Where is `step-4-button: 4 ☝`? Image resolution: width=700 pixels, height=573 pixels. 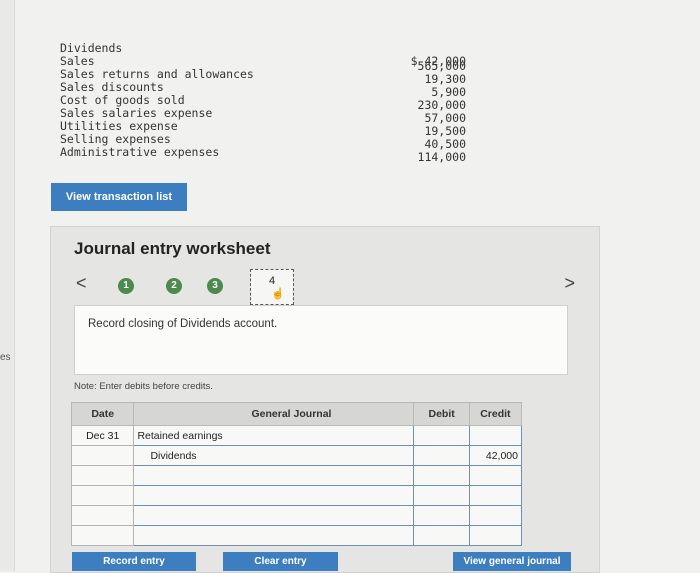
step-4-button: 4 ☝ is located at coordinates (272, 287).